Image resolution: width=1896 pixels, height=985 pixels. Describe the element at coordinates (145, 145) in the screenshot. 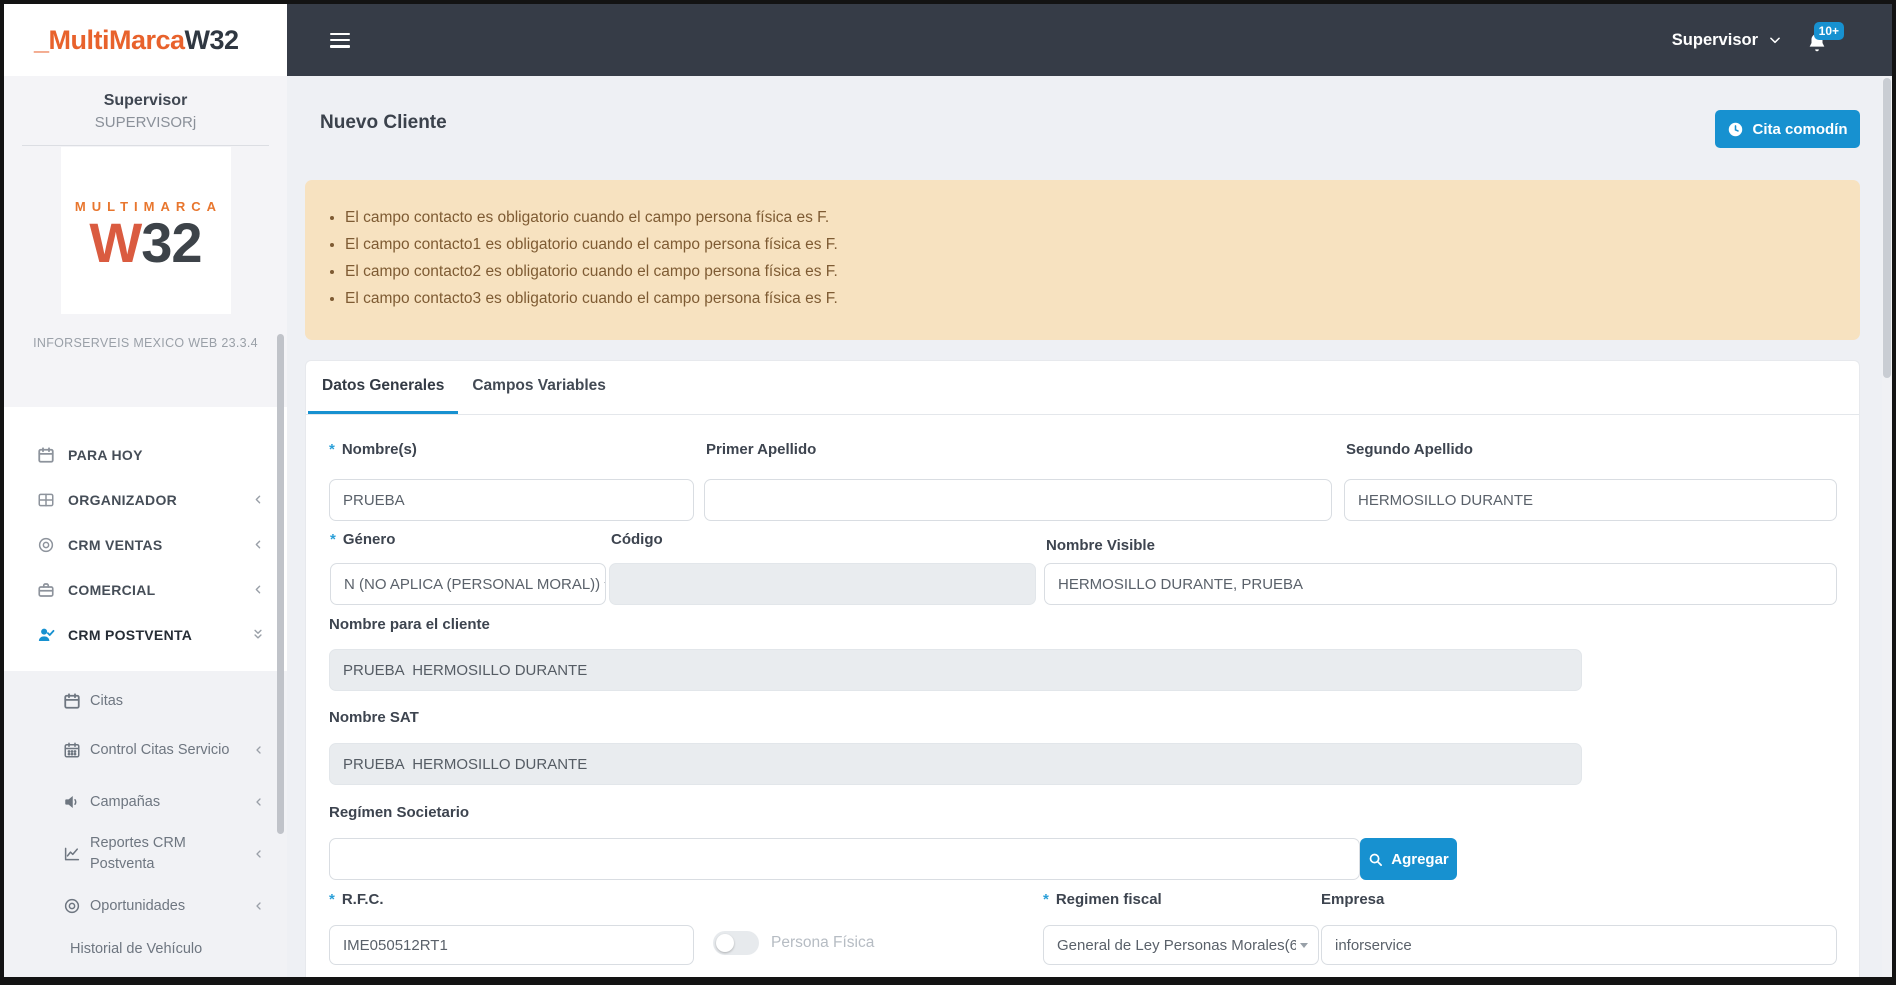

I see `divider` at that location.